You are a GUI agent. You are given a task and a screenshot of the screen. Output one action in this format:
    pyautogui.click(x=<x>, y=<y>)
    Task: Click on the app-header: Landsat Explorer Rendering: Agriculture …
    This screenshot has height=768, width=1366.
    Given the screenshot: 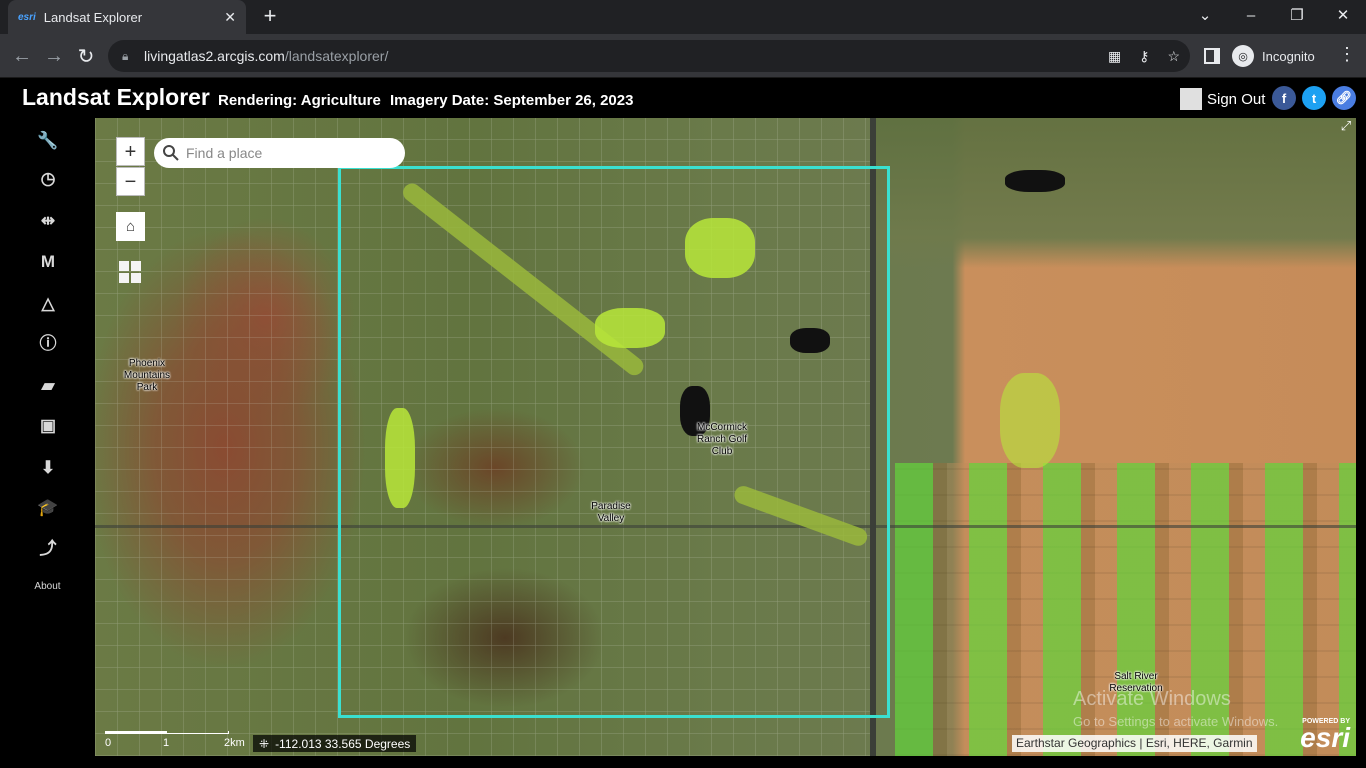 What is the action you would take?
    pyautogui.click(x=683, y=98)
    